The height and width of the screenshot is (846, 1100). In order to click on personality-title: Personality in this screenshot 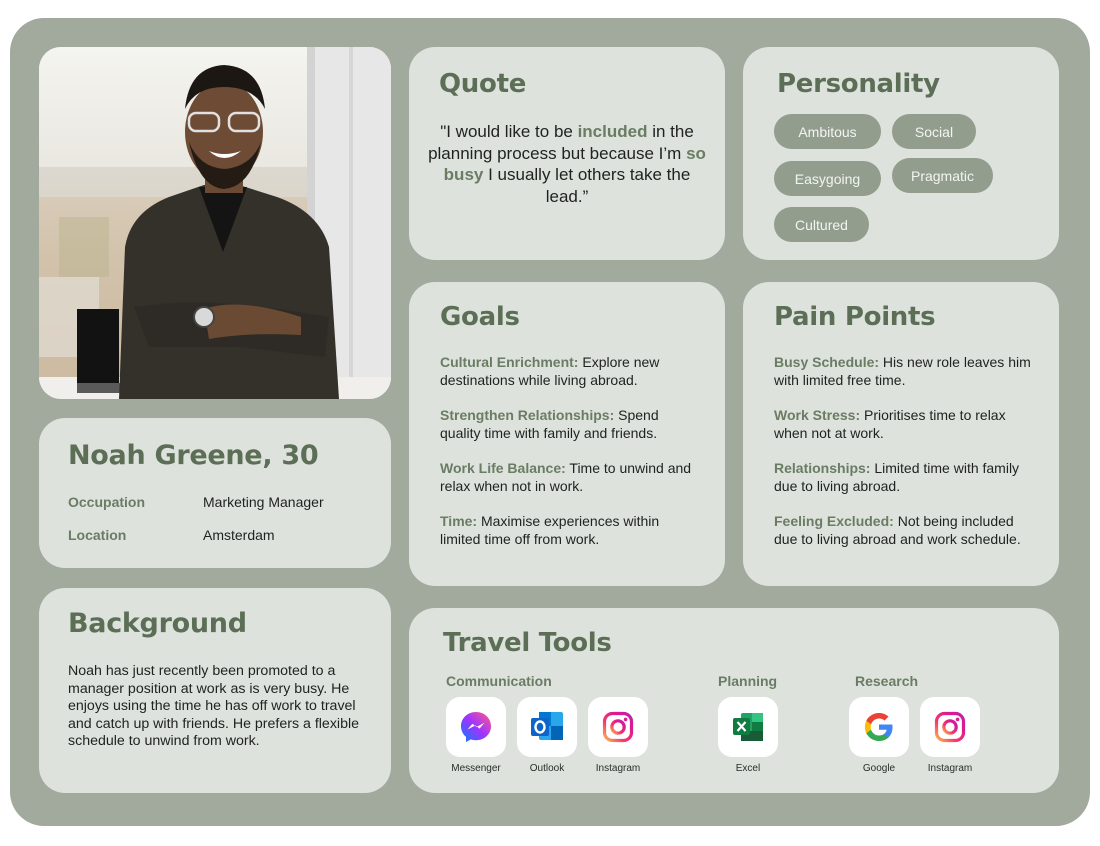, I will do `click(858, 84)`.